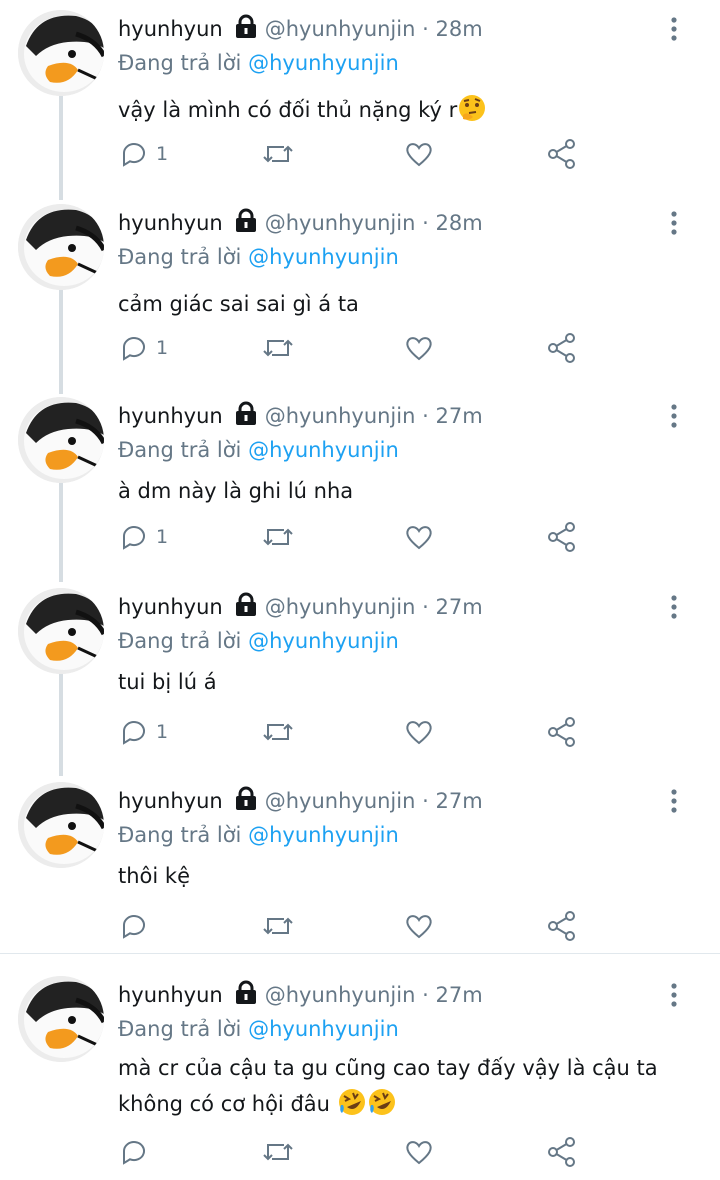 Image resolution: width=720 pixels, height=1180 pixels. What do you see at coordinates (472, 108) in the screenshot?
I see `thinking-face-emoji-icon` at bounding box center [472, 108].